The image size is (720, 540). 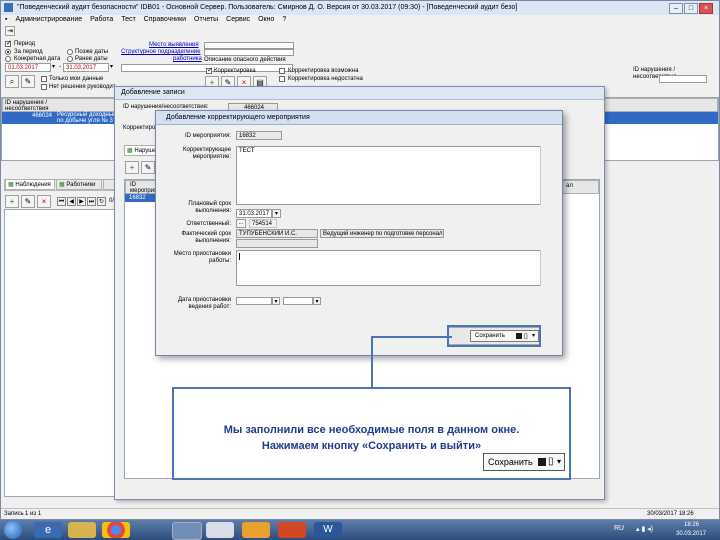 What do you see at coordinates (691, 525) in the screenshot?
I see `clock-time: 18:26` at bounding box center [691, 525].